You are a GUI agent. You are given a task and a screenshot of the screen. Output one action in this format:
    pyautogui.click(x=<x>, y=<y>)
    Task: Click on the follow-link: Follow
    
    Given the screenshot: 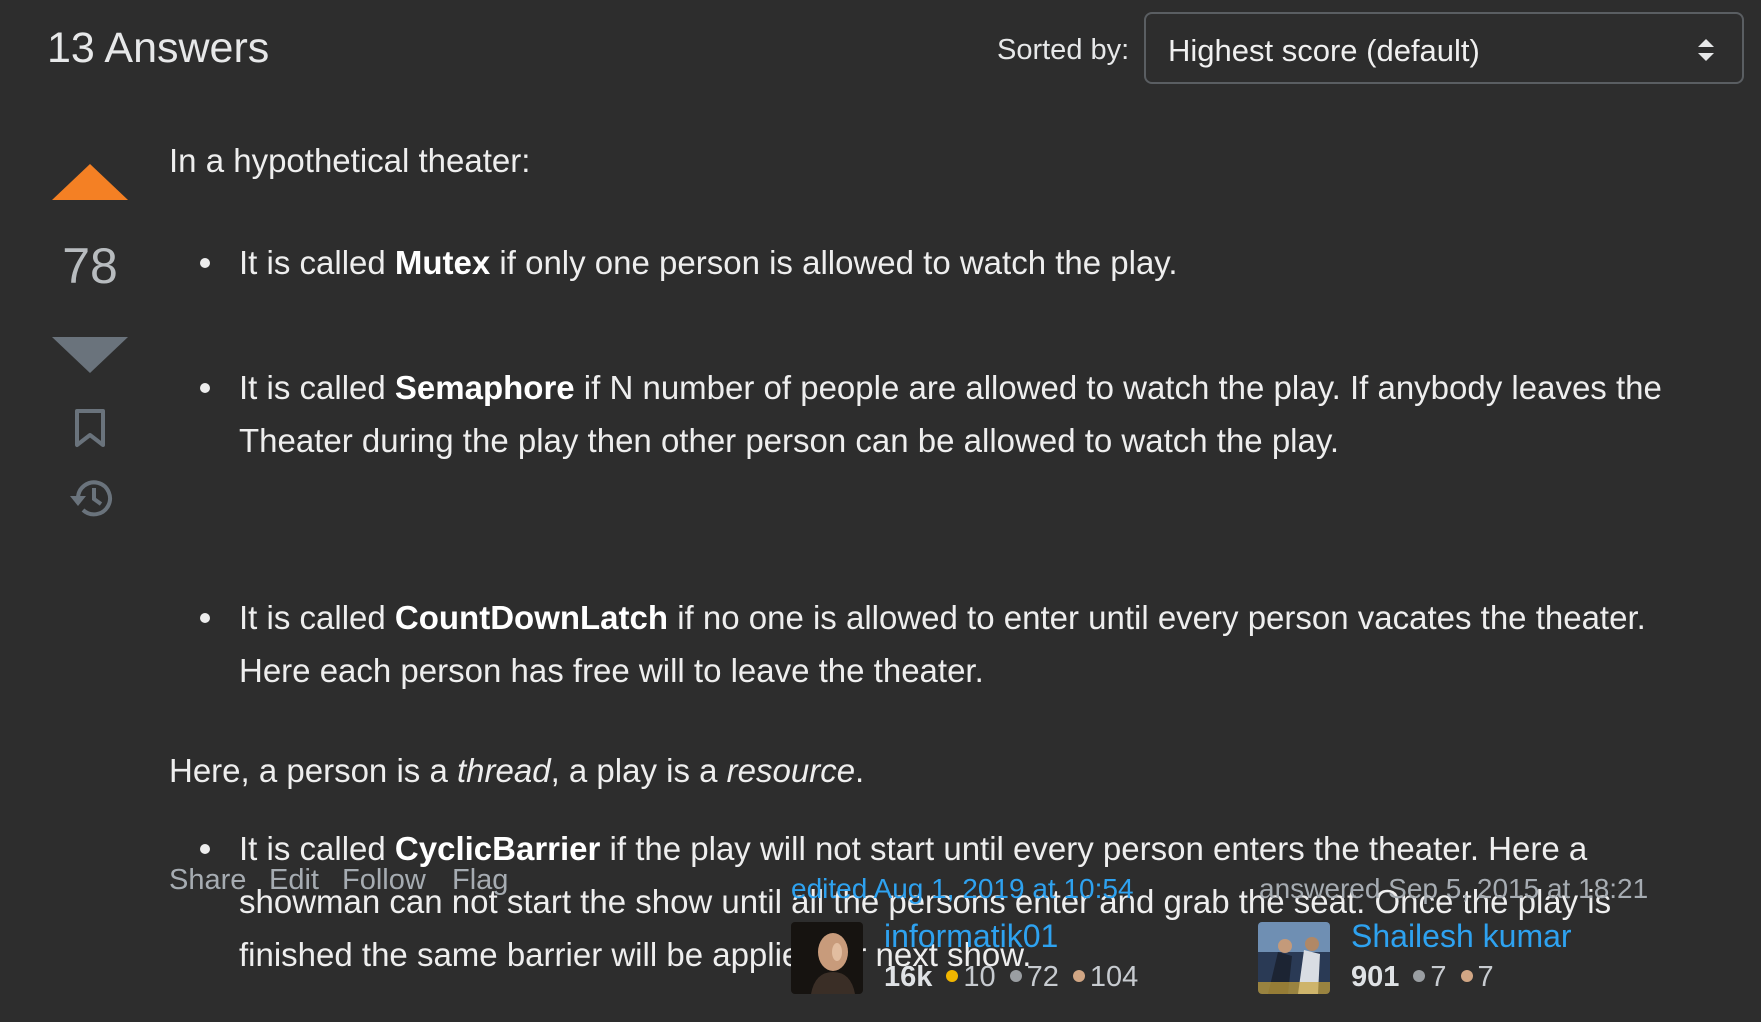 What is the action you would take?
    pyautogui.click(x=384, y=880)
    